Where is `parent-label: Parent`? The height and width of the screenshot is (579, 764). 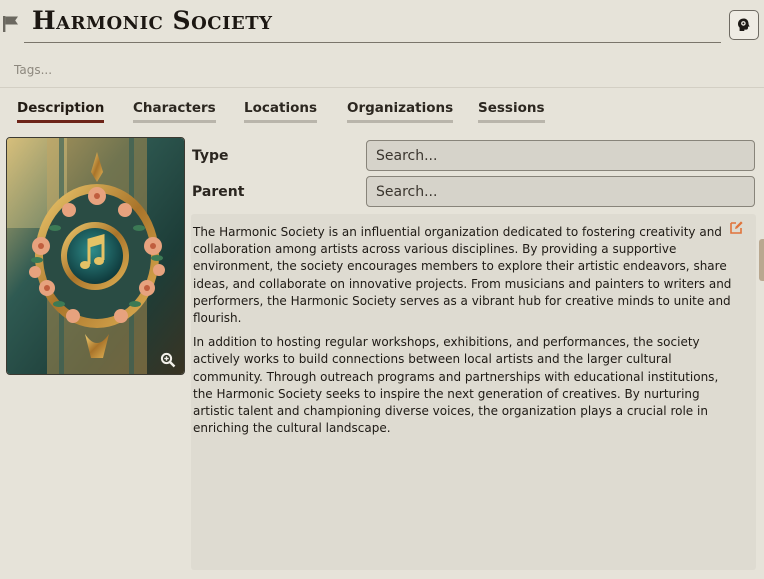 parent-label: Parent is located at coordinates (218, 192).